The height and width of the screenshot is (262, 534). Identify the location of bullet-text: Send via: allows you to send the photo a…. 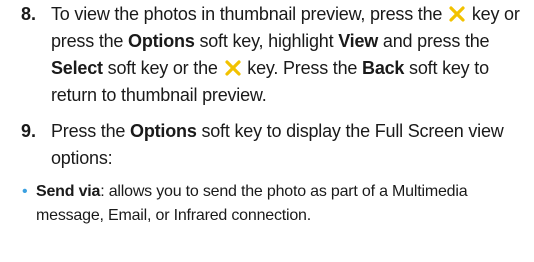
(252, 203).